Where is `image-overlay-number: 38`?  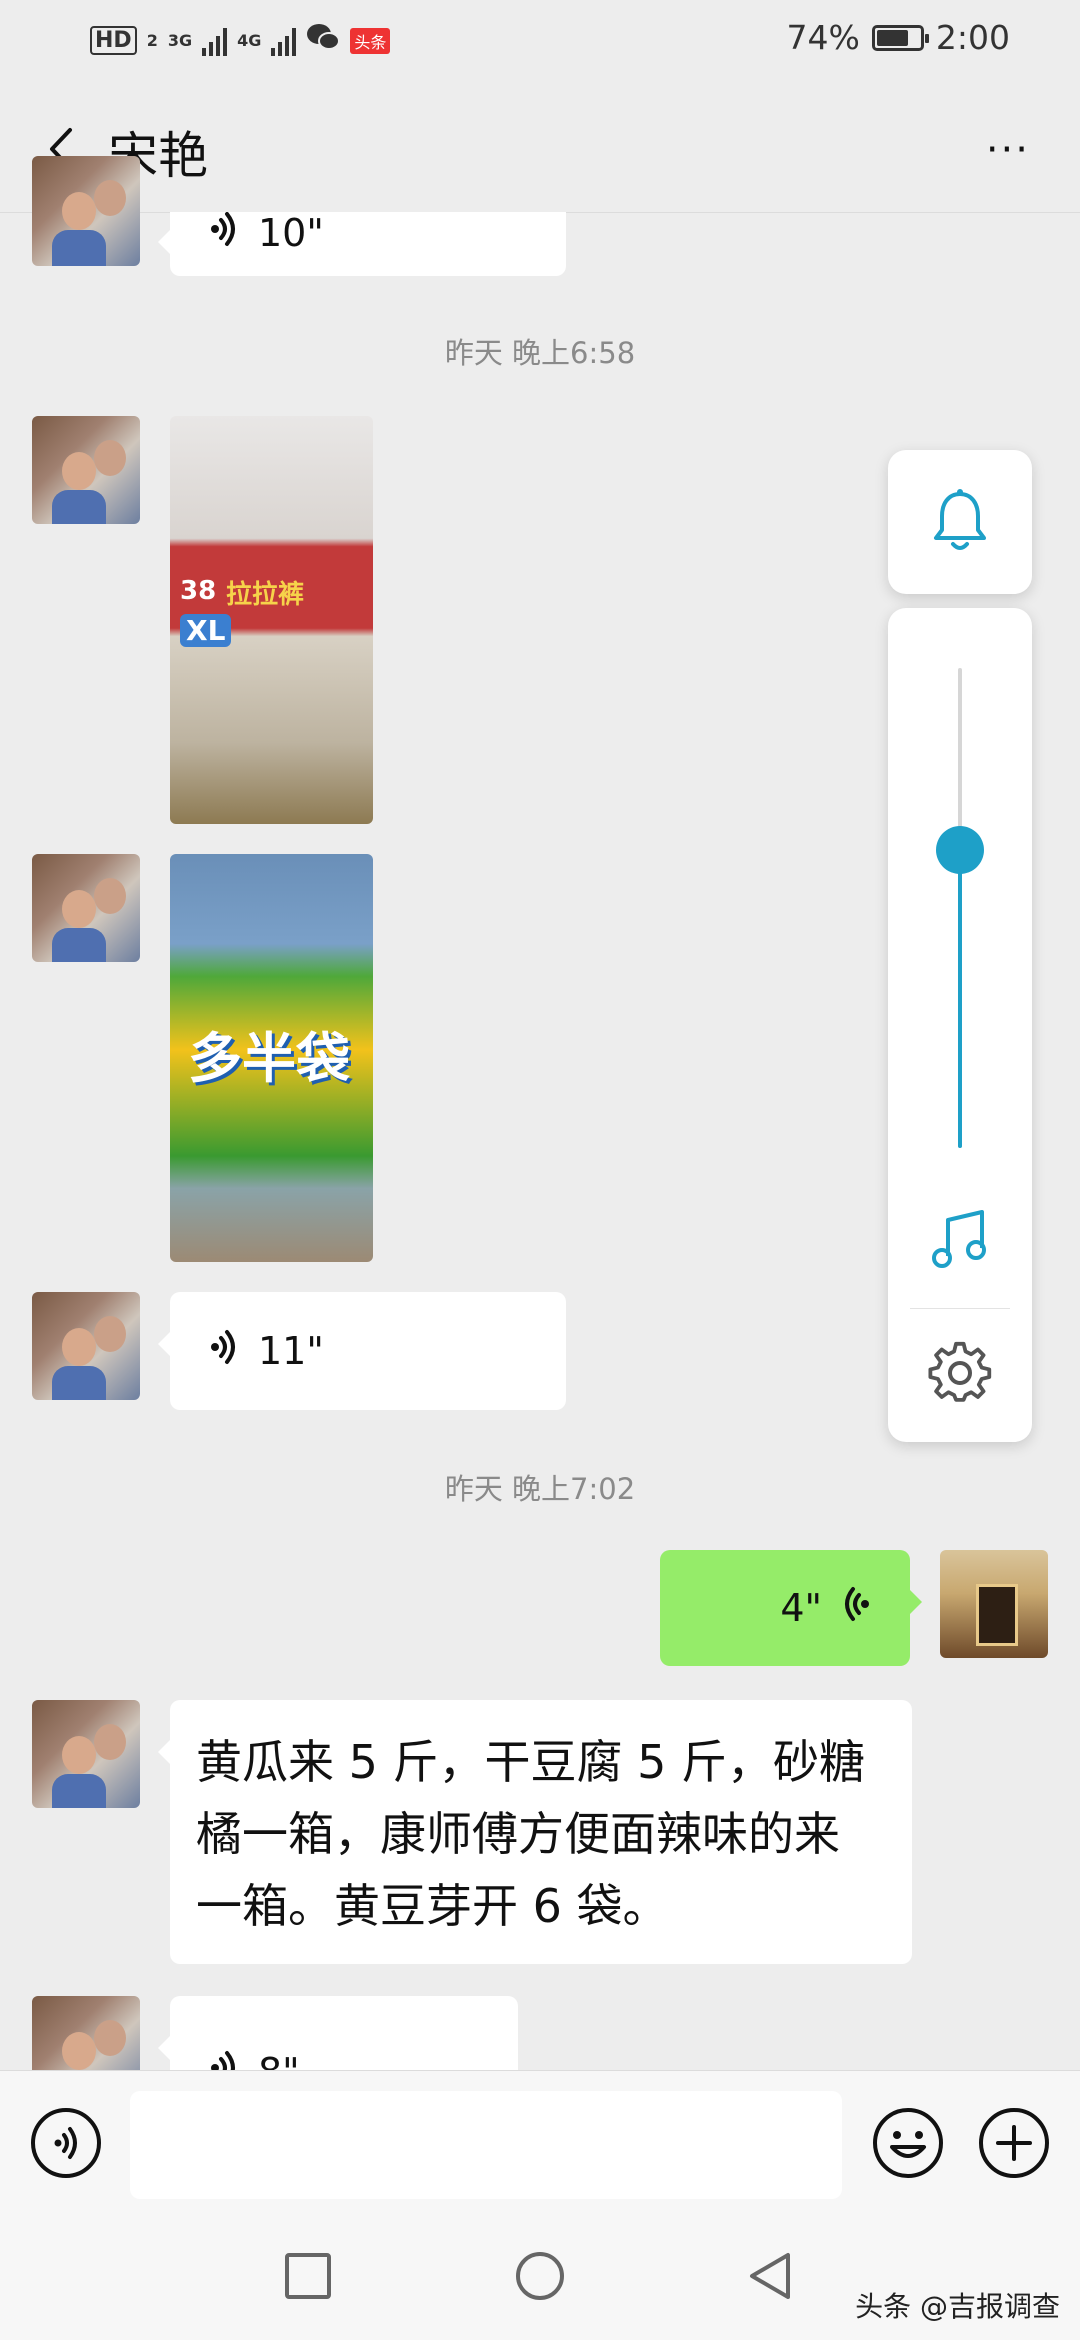
image-overlay-number: 38 is located at coordinates (198, 591).